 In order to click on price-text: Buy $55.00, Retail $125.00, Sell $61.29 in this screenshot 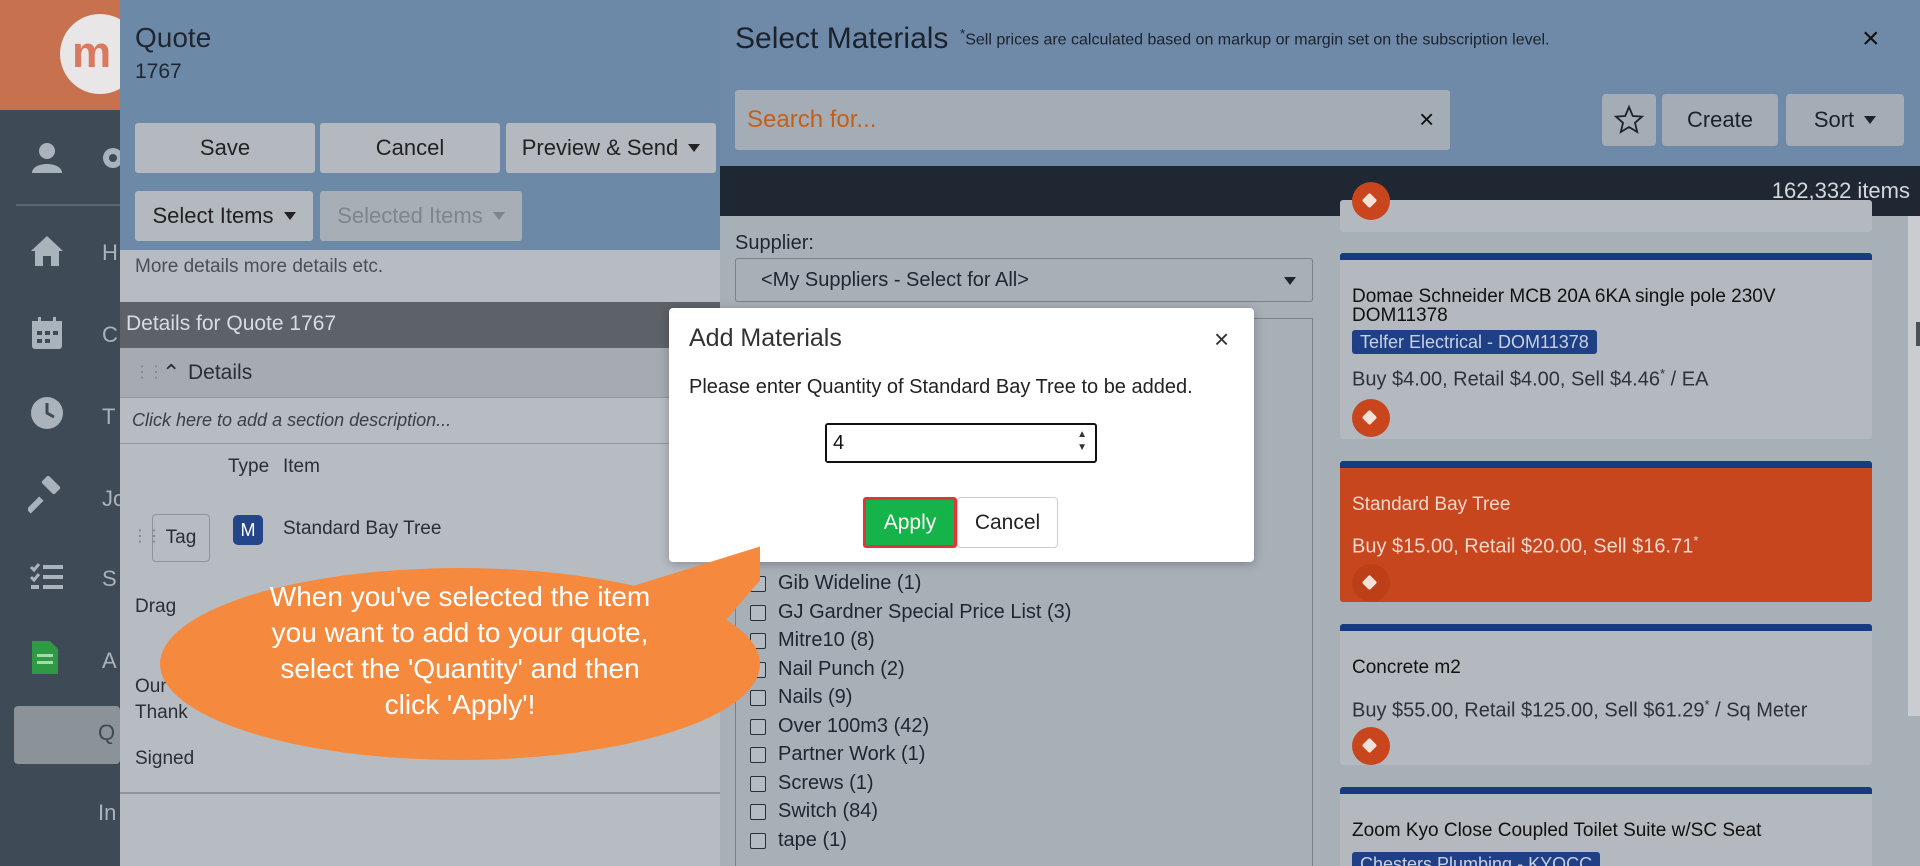, I will do `click(1528, 710)`.